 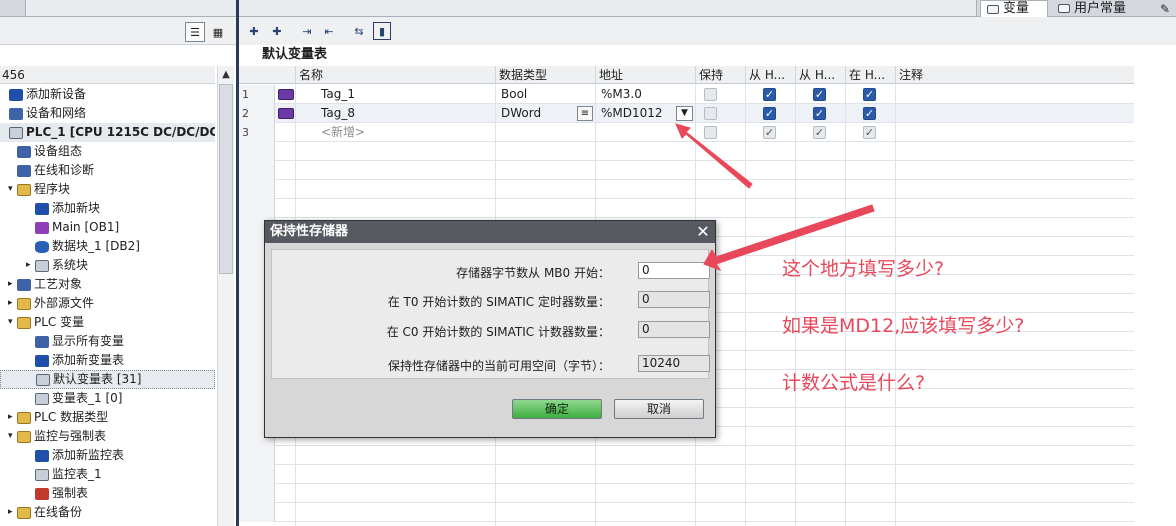 What do you see at coordinates (714, 156) in the screenshot?
I see `arrow-to-address-field` at bounding box center [714, 156].